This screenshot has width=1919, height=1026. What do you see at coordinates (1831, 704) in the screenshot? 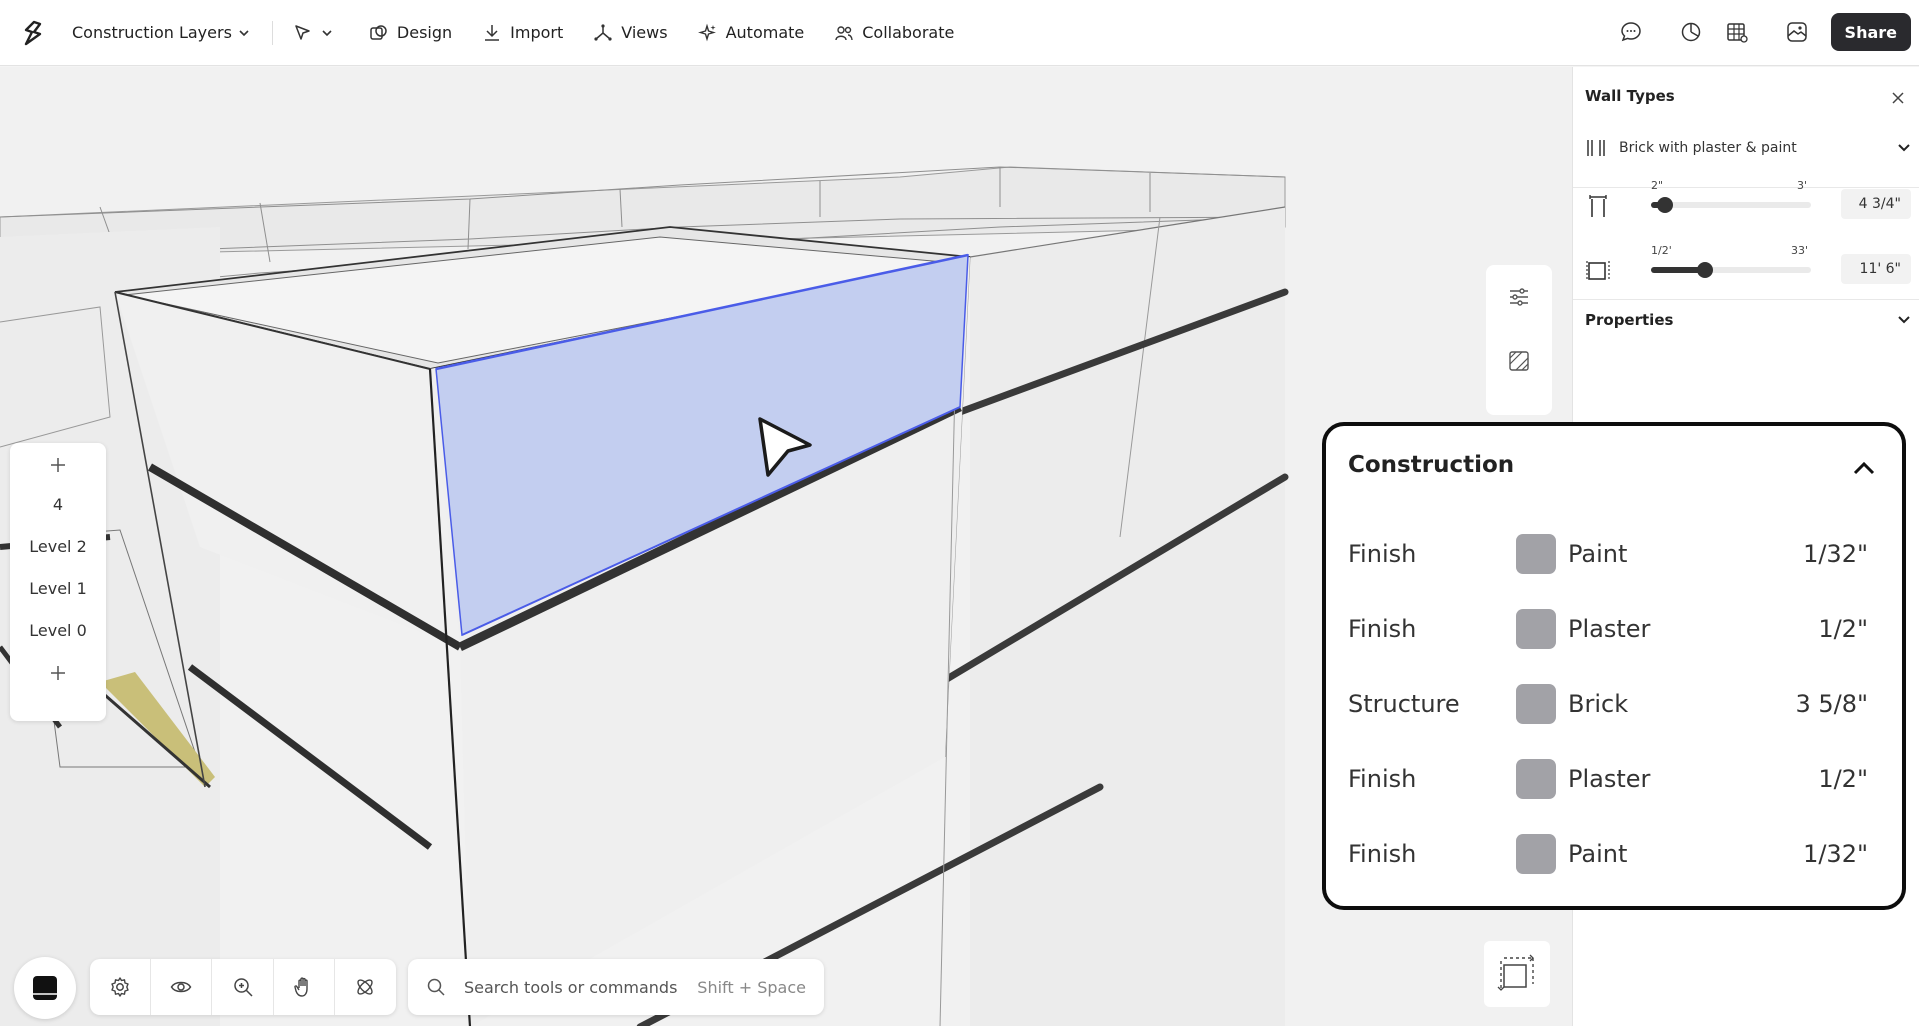
I see `layer-thickness: 3 5/8"` at bounding box center [1831, 704].